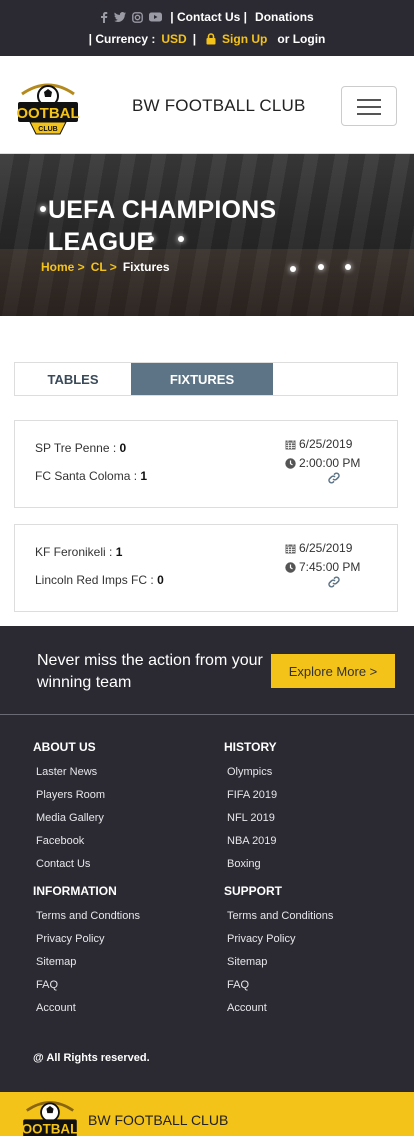 The image size is (414, 1136). What do you see at coordinates (252, 864) in the screenshot?
I see `footer-link: Boxing` at bounding box center [252, 864].